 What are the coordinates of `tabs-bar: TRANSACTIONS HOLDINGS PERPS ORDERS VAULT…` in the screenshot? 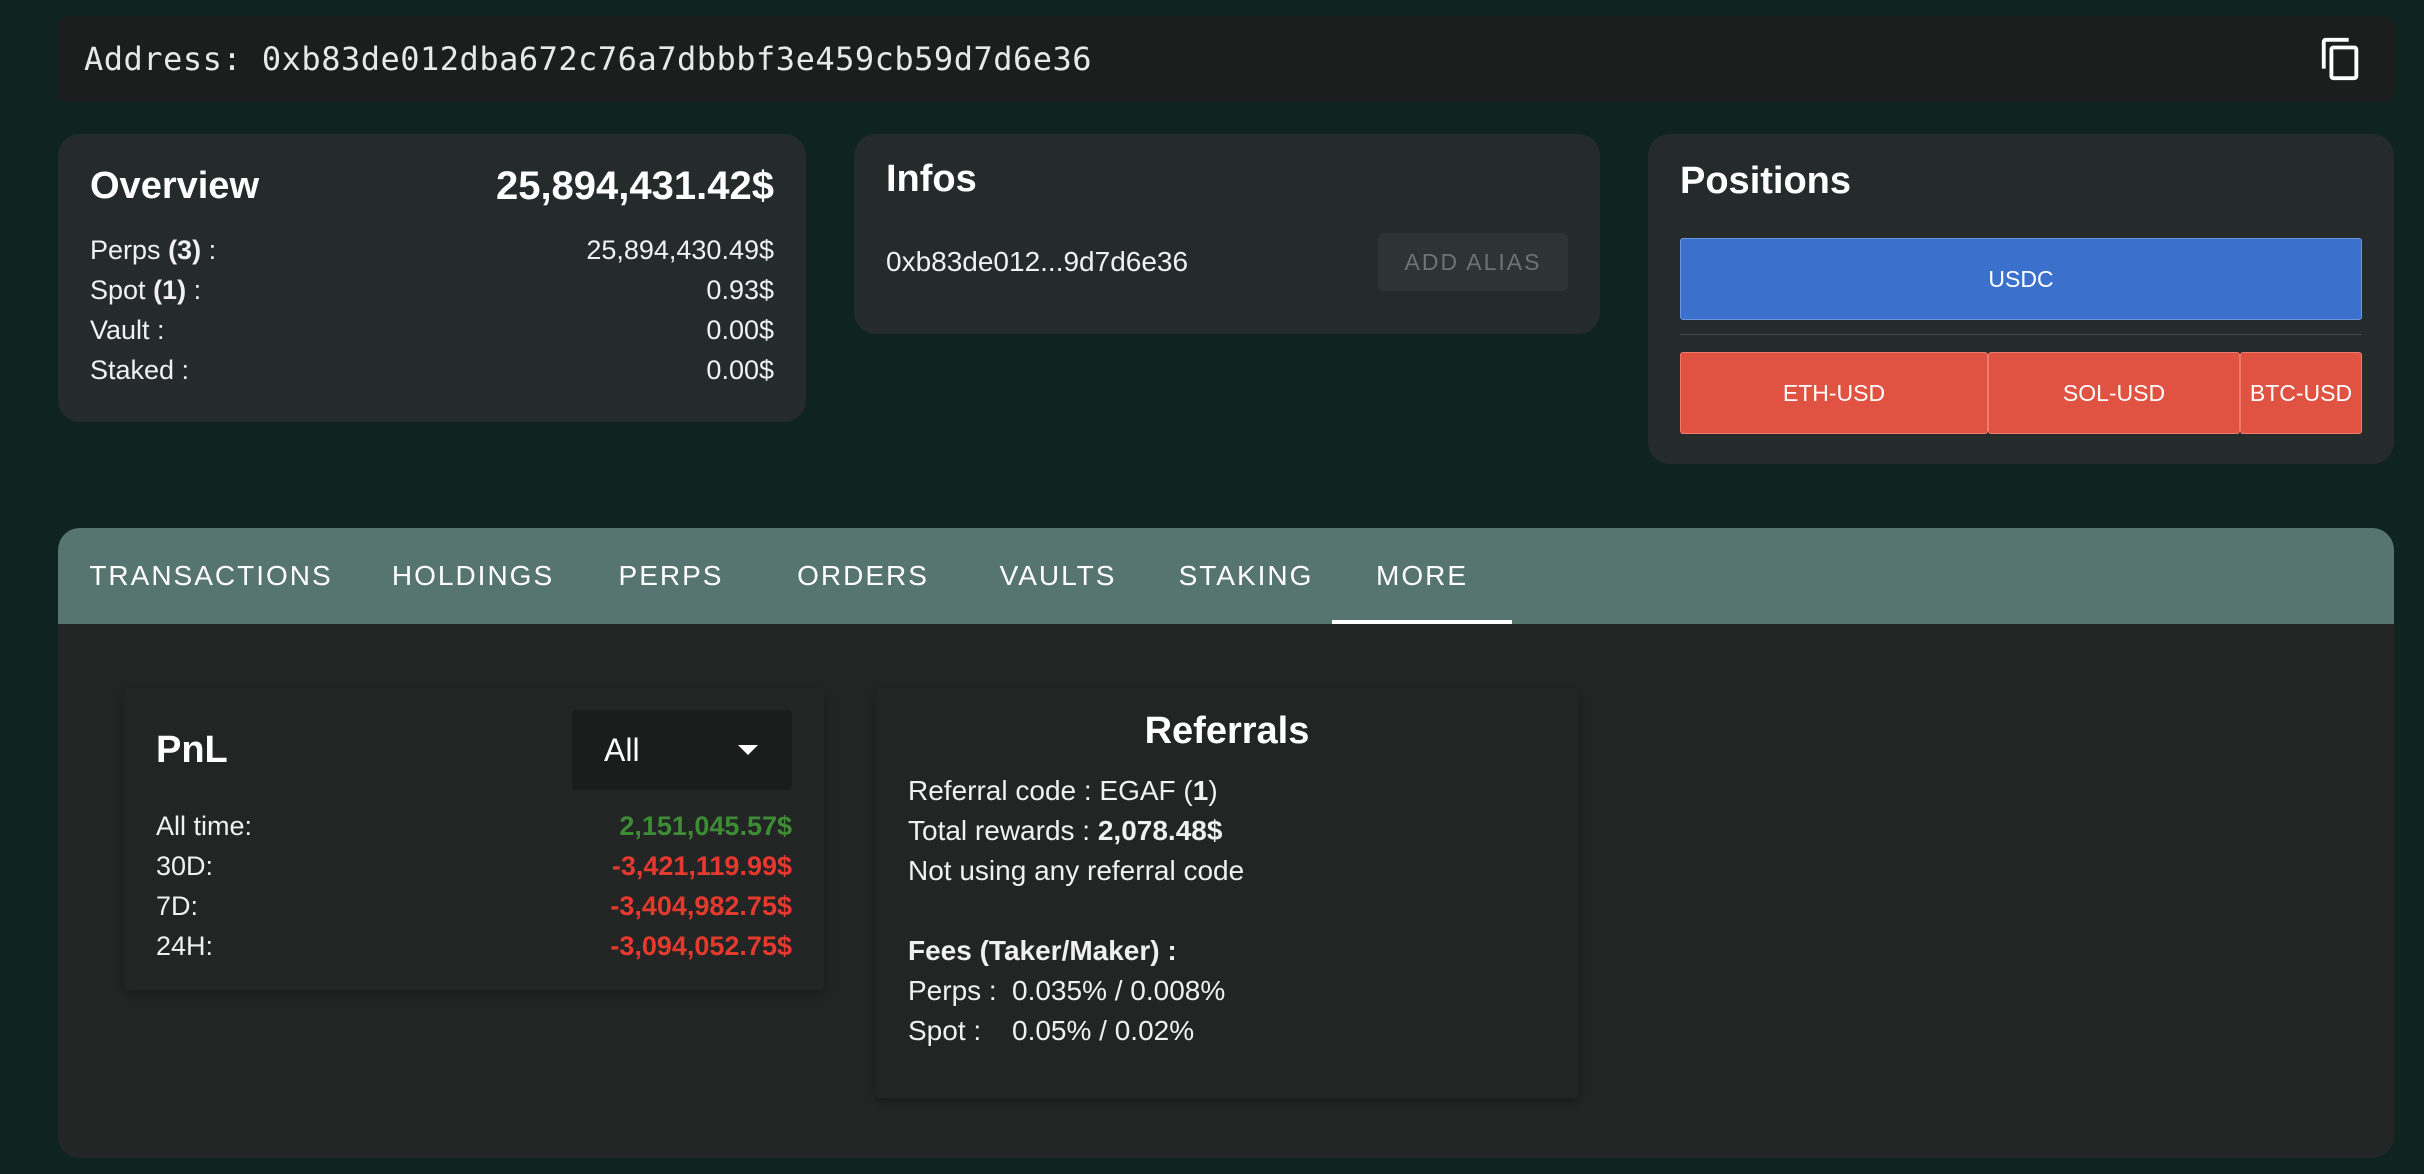 It's located at (1226, 576).